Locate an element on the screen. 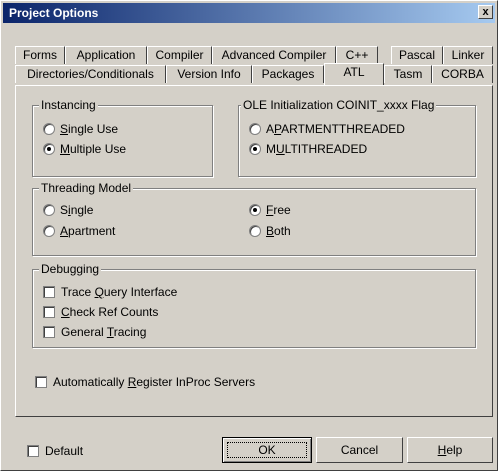 The image size is (498, 471). tab-forms: Forms is located at coordinates (40, 55).